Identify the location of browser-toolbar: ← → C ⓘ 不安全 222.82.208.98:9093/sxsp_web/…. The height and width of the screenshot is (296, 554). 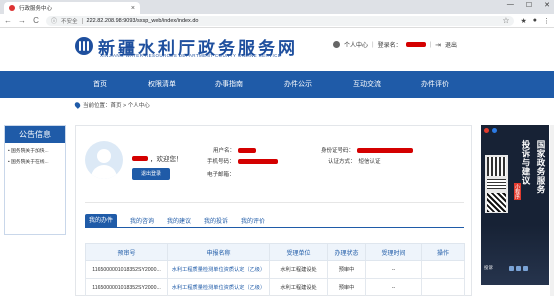
(277, 21).